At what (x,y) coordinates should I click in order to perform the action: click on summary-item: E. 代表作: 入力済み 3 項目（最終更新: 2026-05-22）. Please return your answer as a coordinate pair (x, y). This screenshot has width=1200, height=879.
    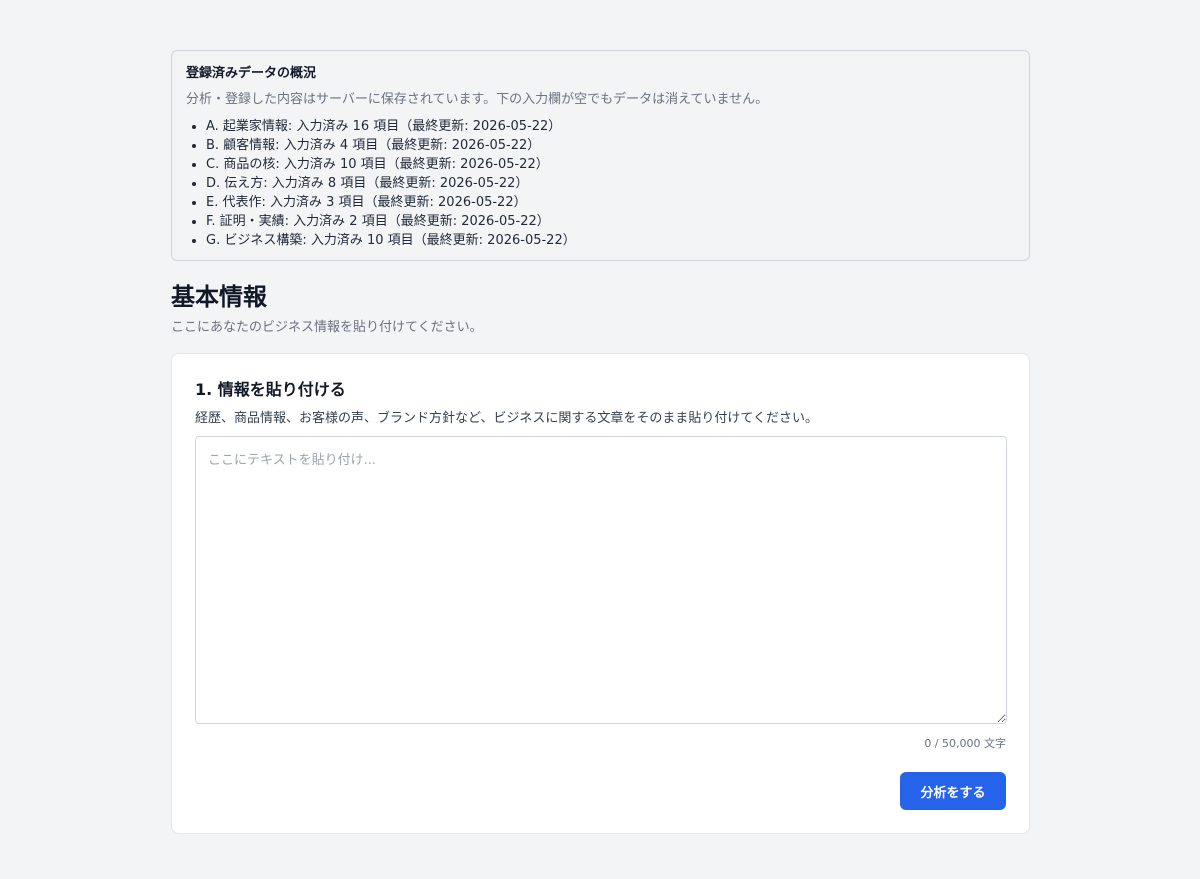
    Looking at the image, I should click on (610, 202).